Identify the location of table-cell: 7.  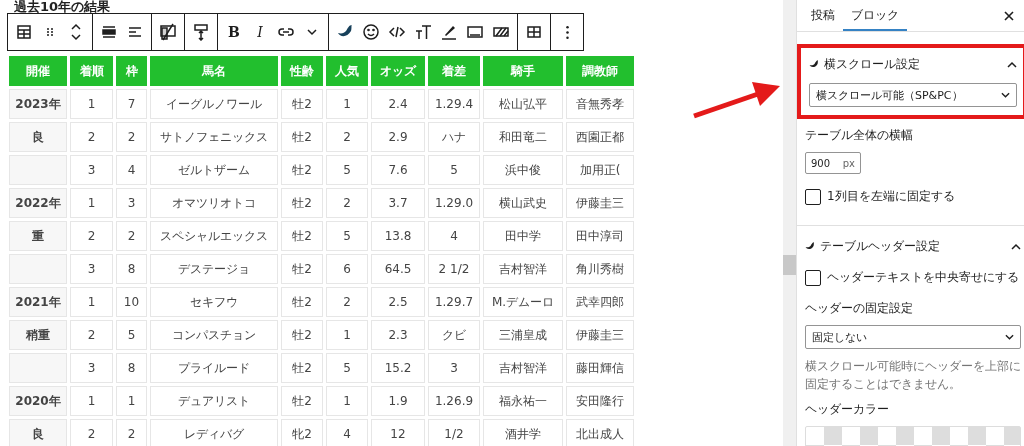
(131, 104).